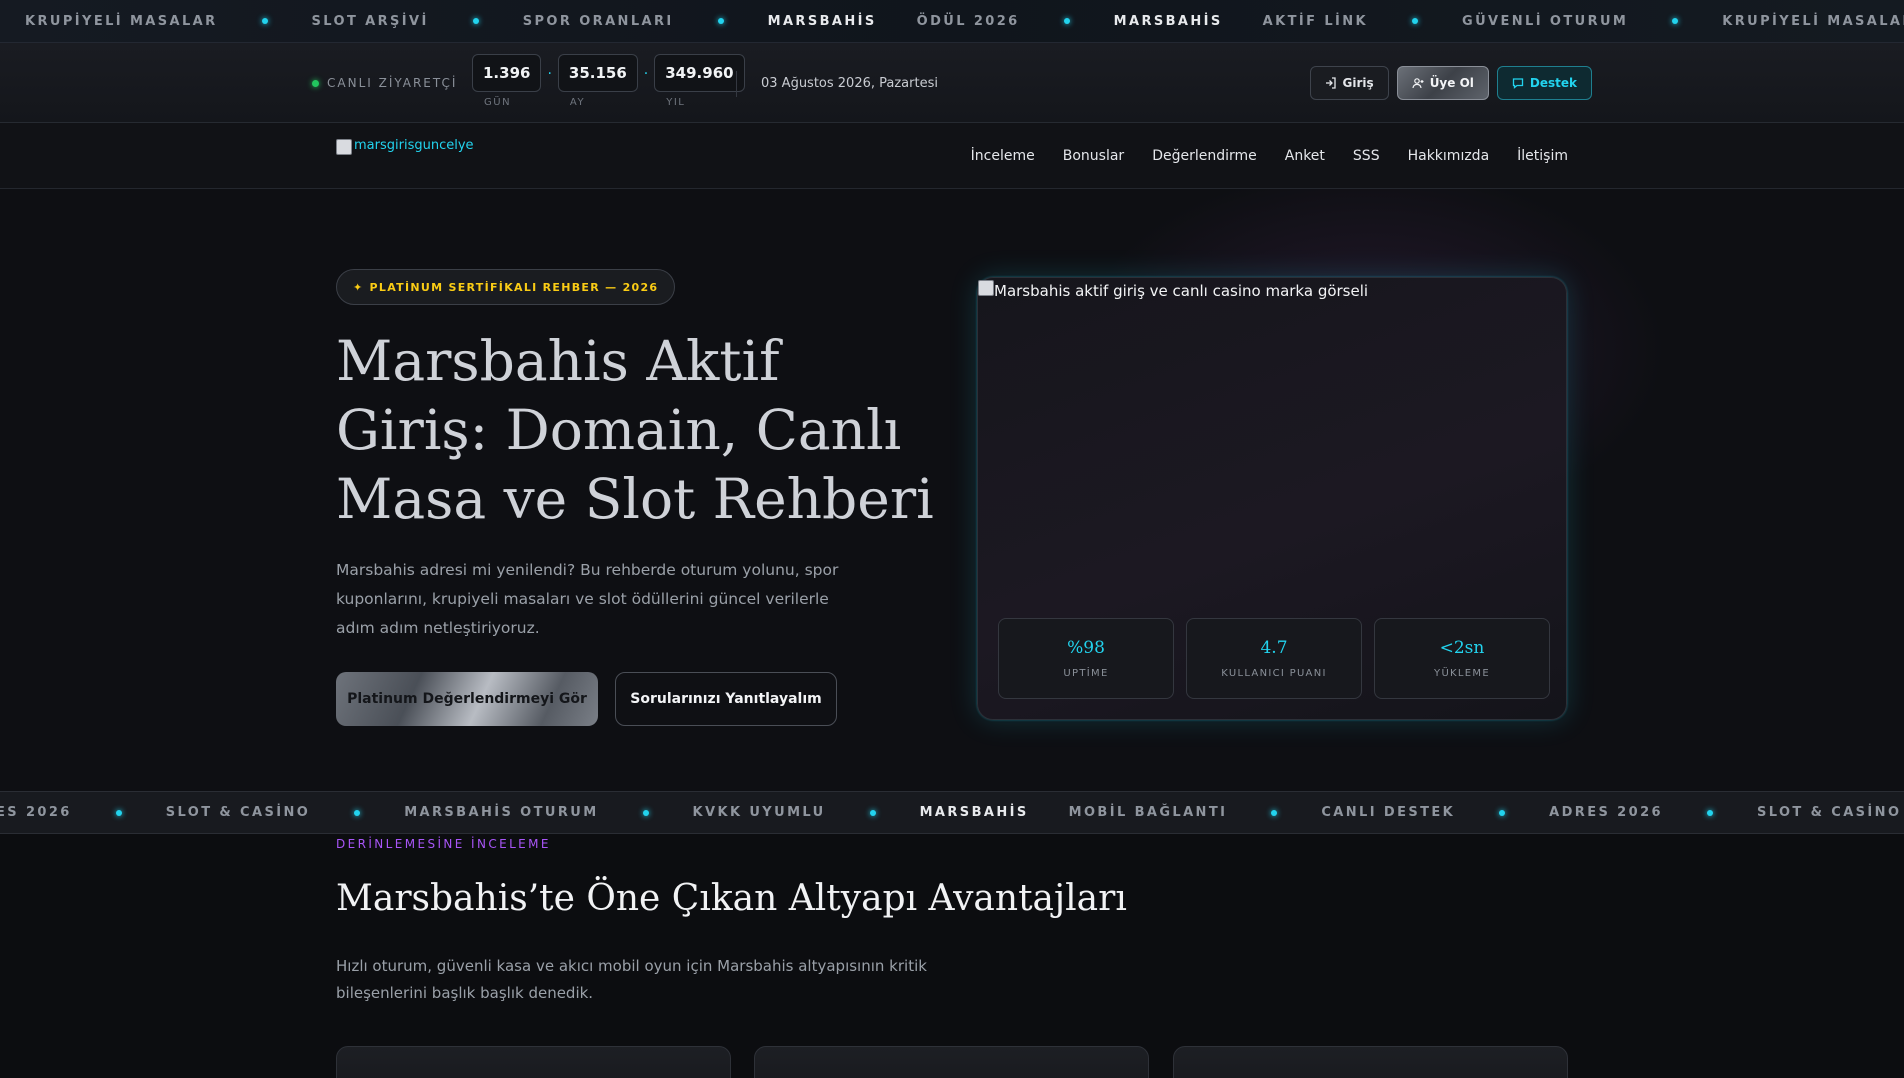  What do you see at coordinates (392, 83) in the screenshot?
I see `live-visitors-label: CANLI ZİYARETÇİ` at bounding box center [392, 83].